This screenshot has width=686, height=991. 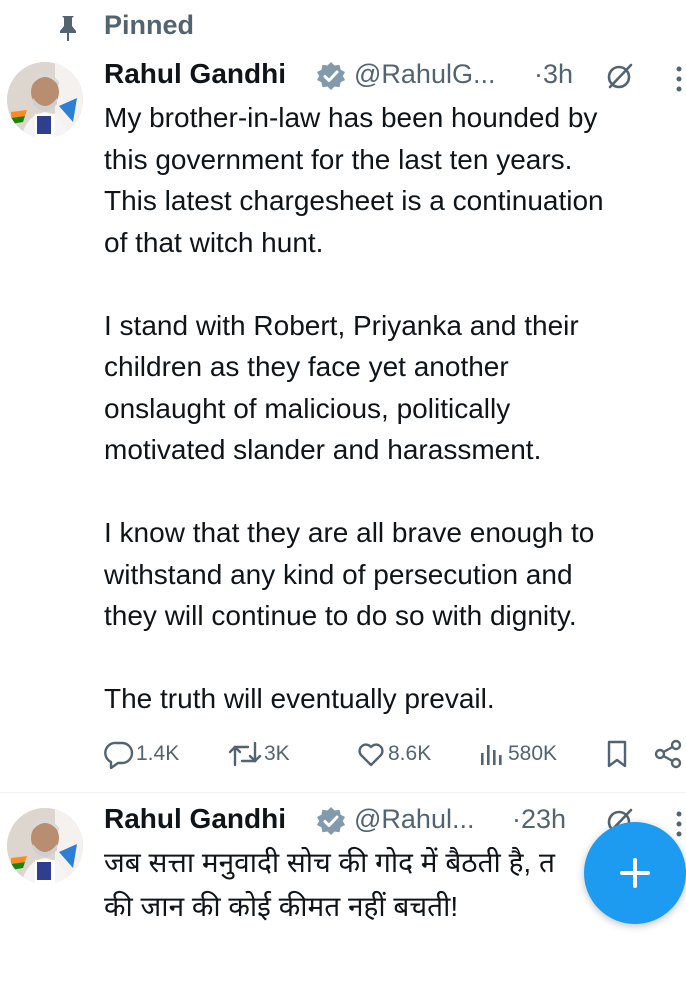 What do you see at coordinates (158, 753) in the screenshot?
I see `reply-count: 1.4K` at bounding box center [158, 753].